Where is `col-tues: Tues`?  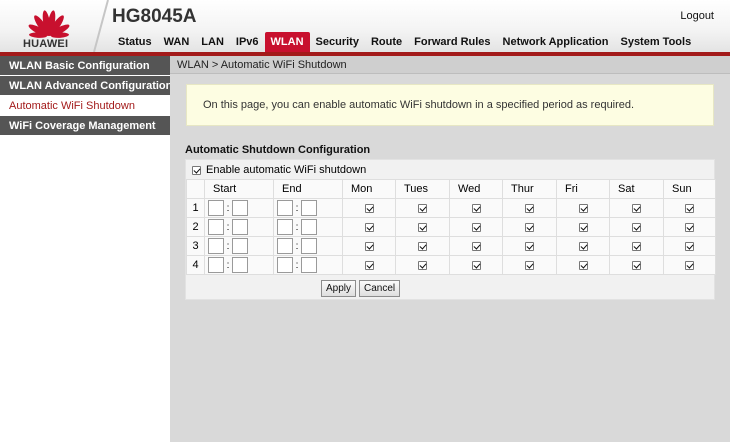
col-tues: Tues is located at coordinates (423, 189).